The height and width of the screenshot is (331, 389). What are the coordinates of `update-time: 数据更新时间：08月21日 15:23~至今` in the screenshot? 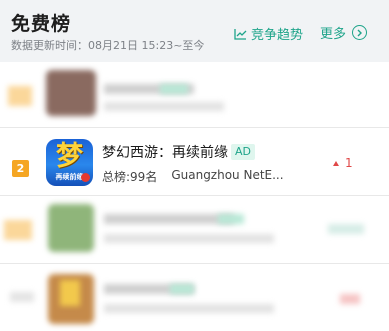 It's located at (108, 45).